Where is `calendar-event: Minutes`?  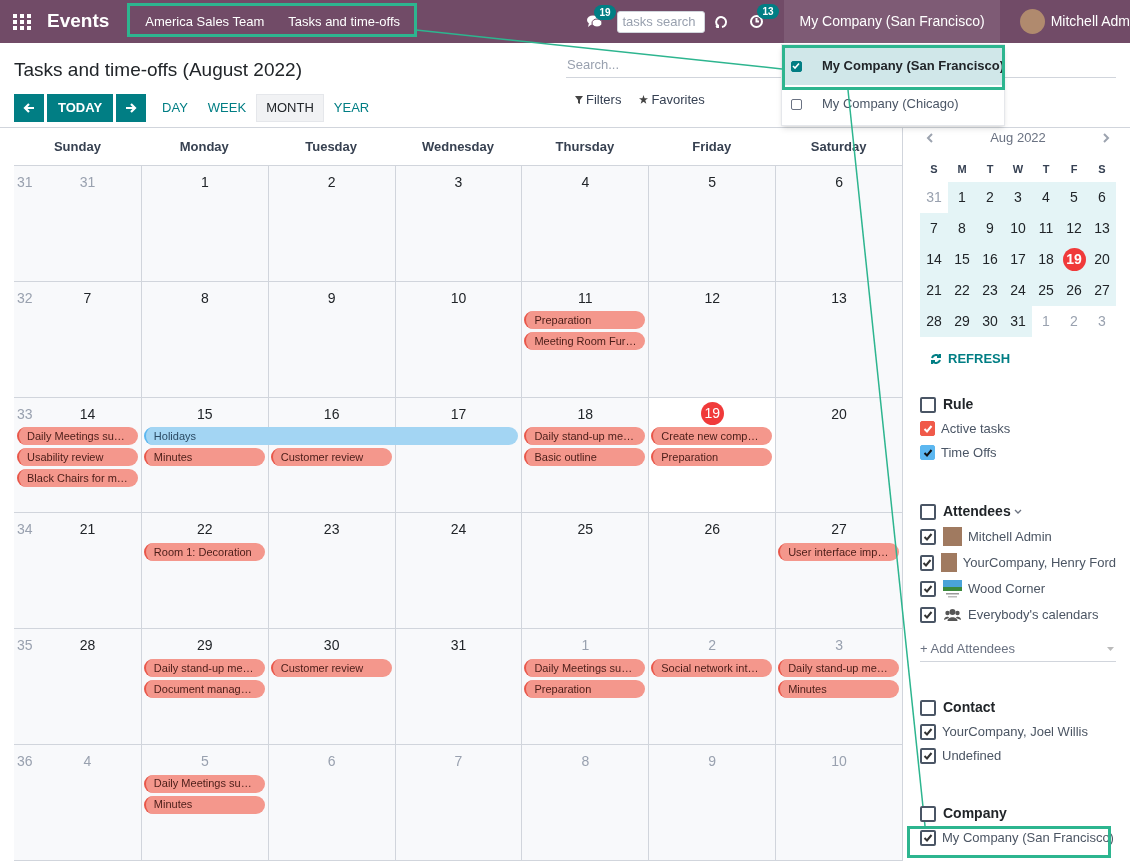 calendar-event: Minutes is located at coordinates (204, 457).